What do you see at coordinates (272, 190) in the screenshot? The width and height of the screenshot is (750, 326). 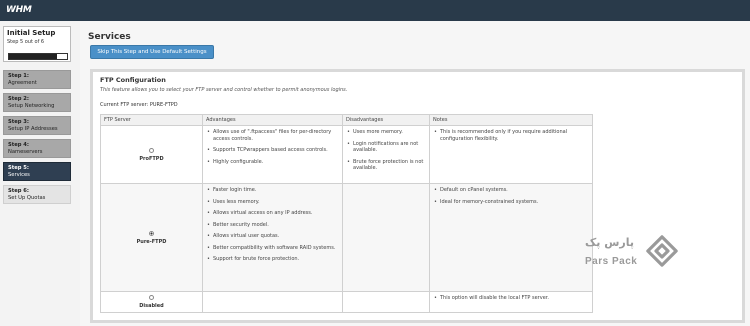 I see `list-item: Faster login time.` at bounding box center [272, 190].